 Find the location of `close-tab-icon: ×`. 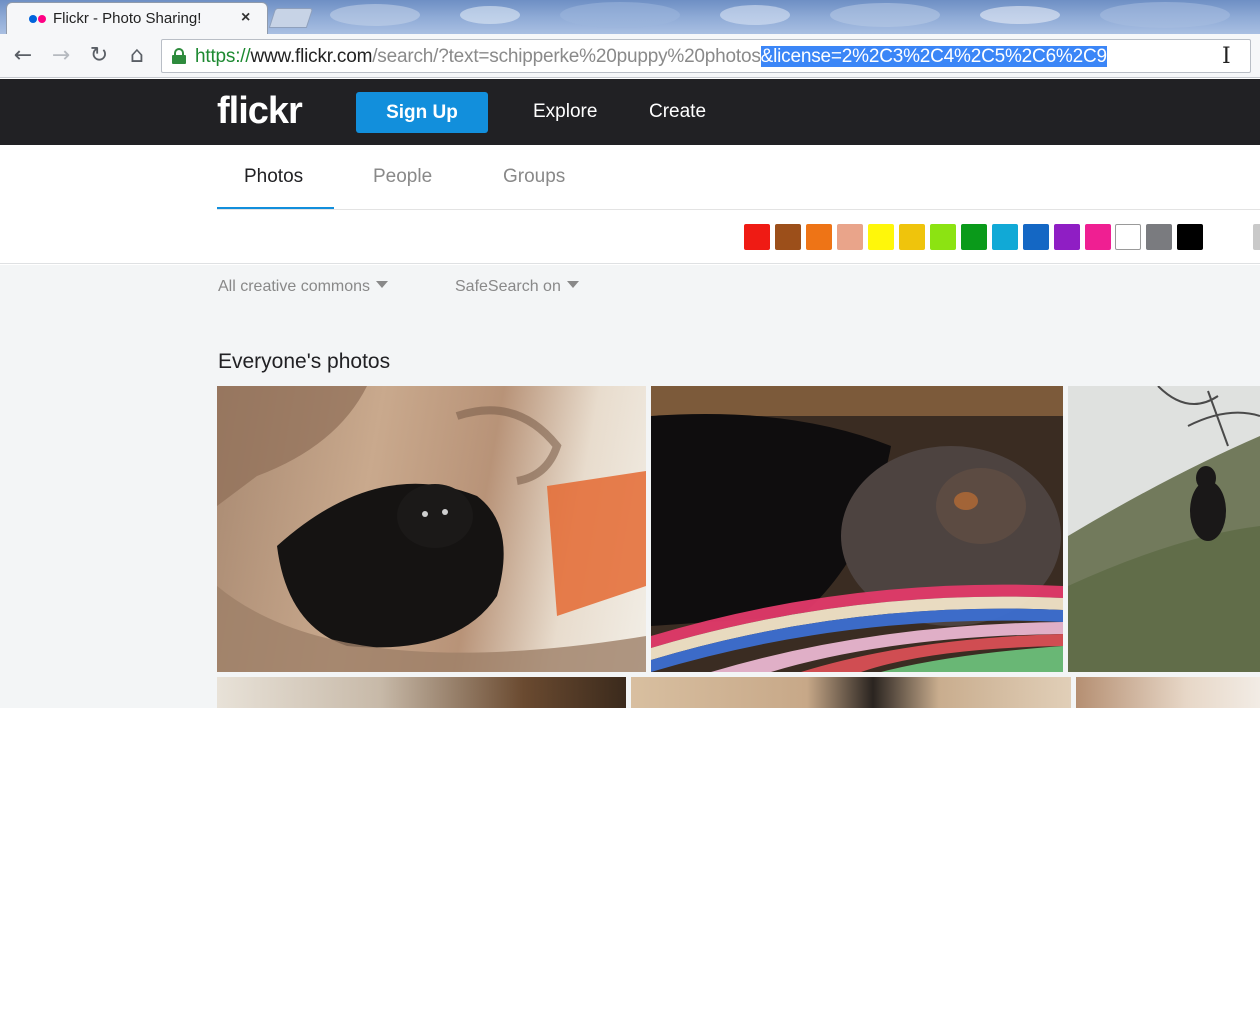

close-tab-icon: × is located at coordinates (245, 18).